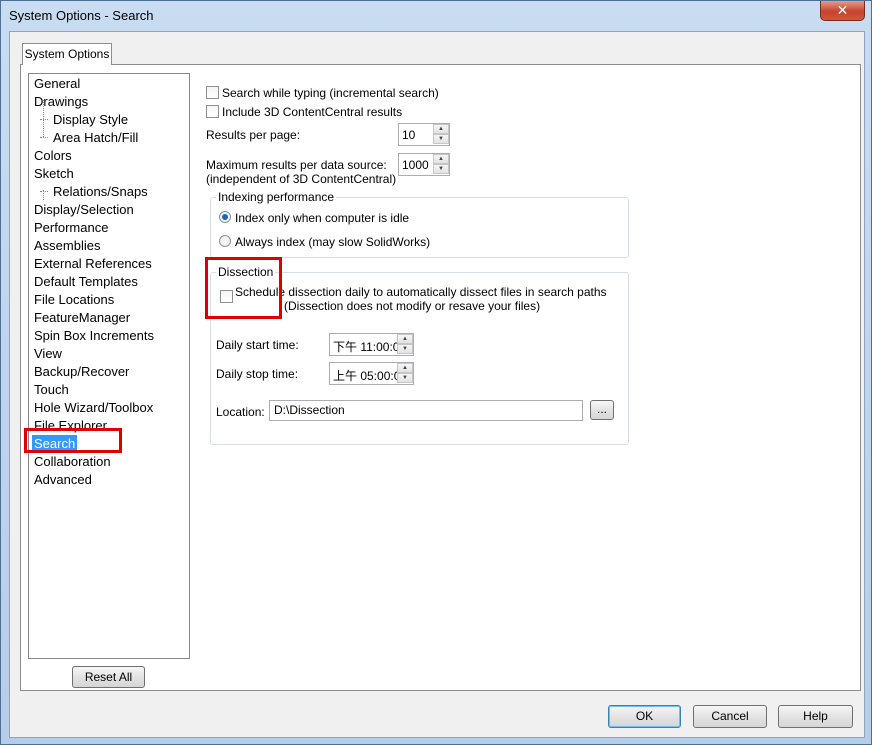  I want to click on tab-system-options: System Options, so click(67, 54).